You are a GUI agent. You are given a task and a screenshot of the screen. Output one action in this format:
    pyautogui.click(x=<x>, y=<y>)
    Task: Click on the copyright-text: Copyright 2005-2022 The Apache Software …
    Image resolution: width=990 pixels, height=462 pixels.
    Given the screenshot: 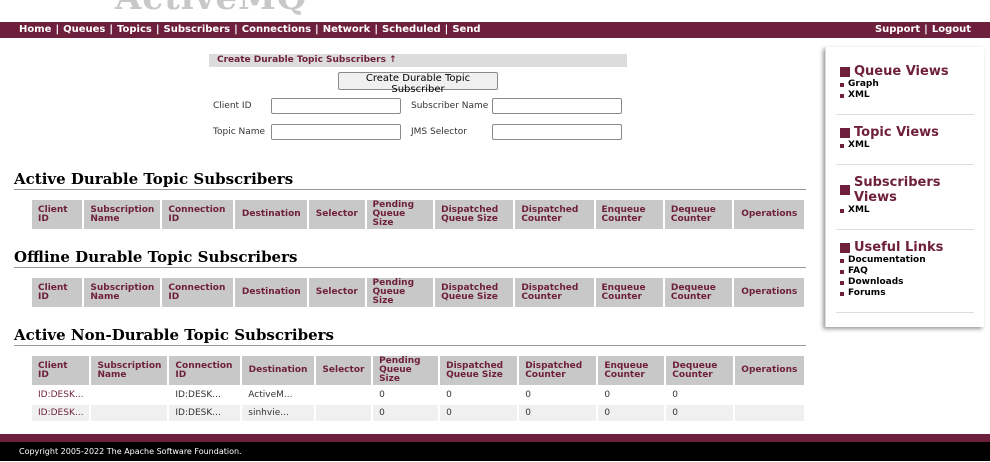 What is the action you would take?
    pyautogui.click(x=130, y=451)
    